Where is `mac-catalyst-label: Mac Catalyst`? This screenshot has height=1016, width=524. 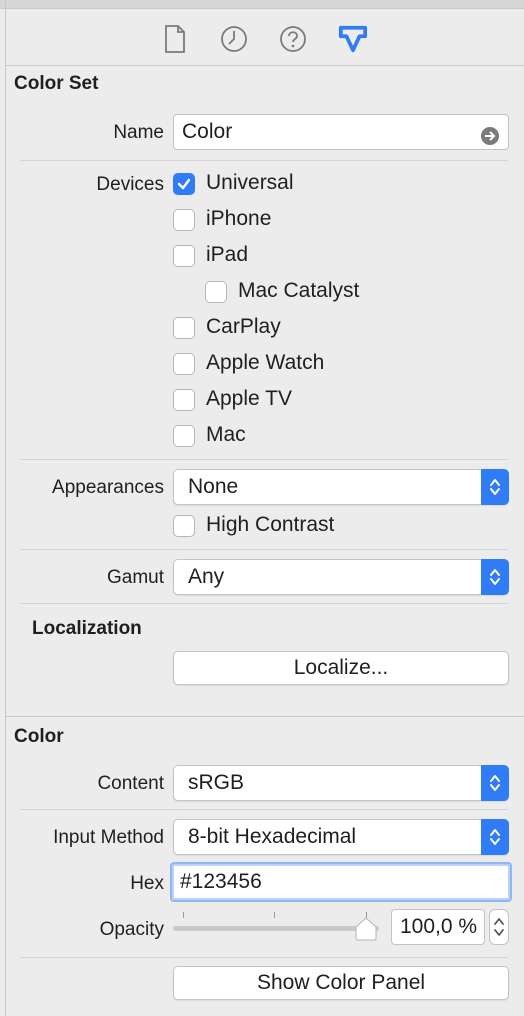 mac-catalyst-label: Mac Catalyst is located at coordinates (299, 290).